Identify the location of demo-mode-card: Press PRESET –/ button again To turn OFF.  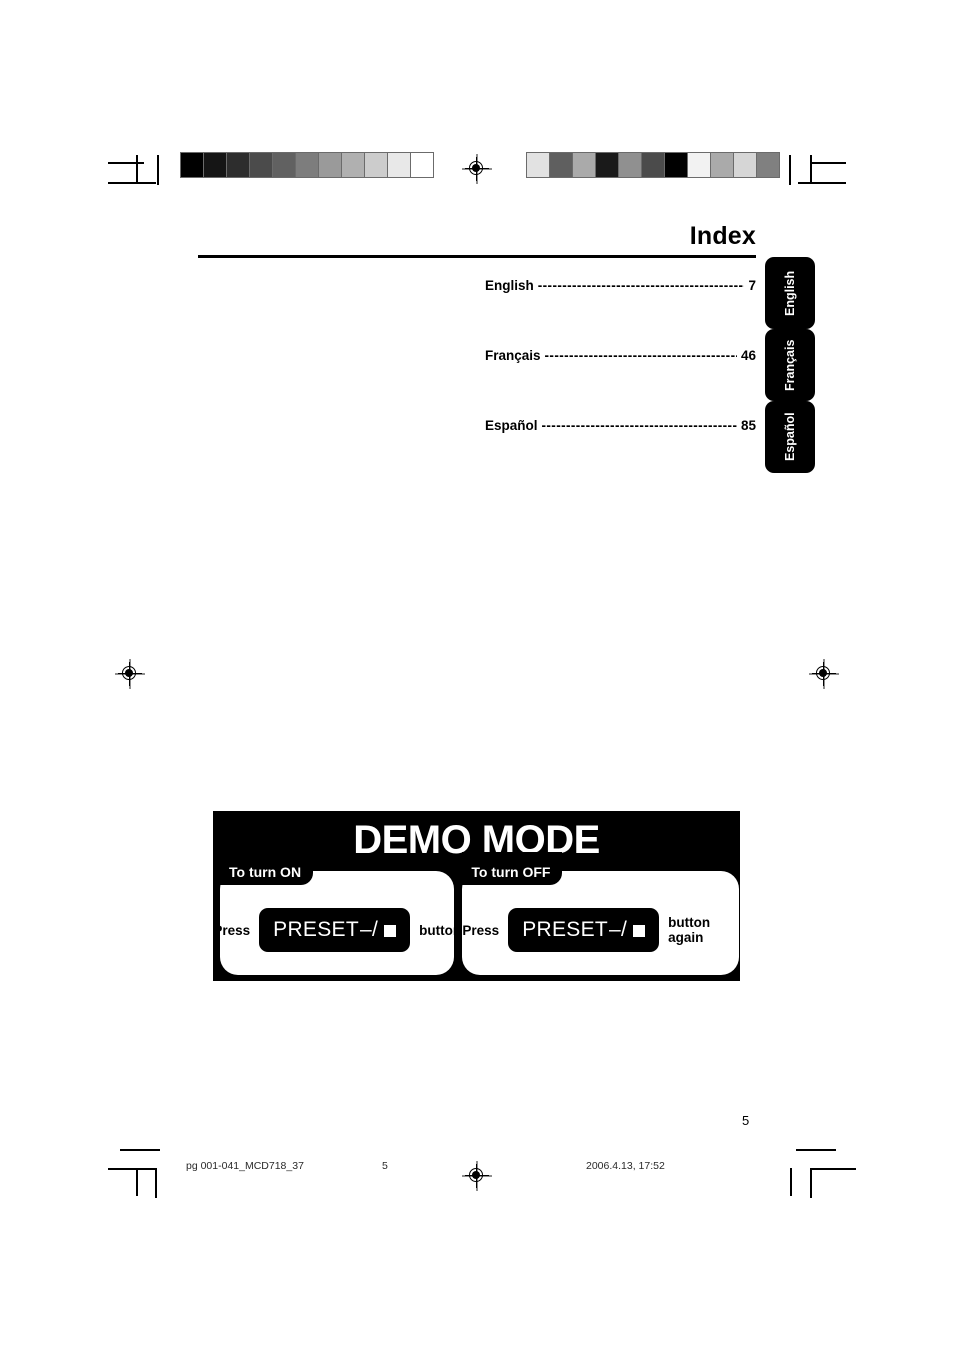
(600, 913).